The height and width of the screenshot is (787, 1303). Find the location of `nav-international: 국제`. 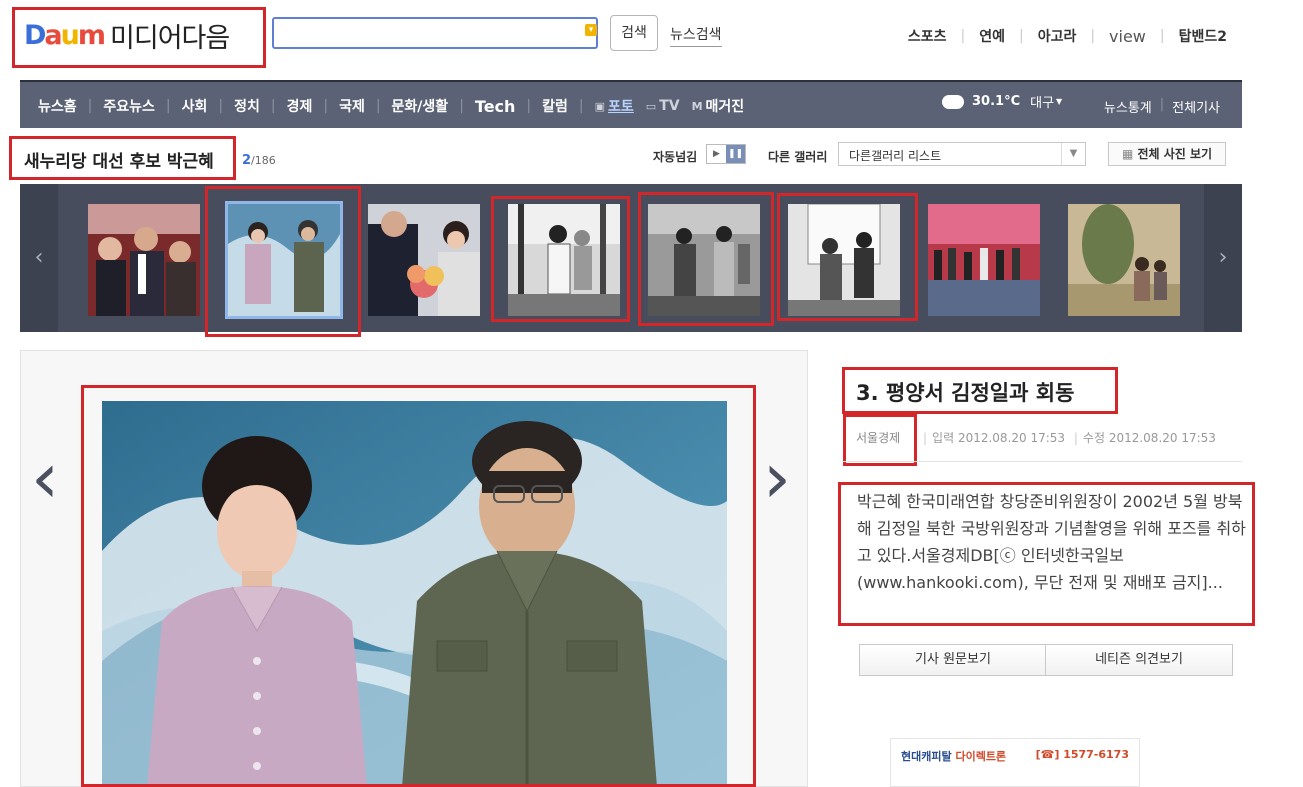

nav-international: 국제 is located at coordinates (352, 106).